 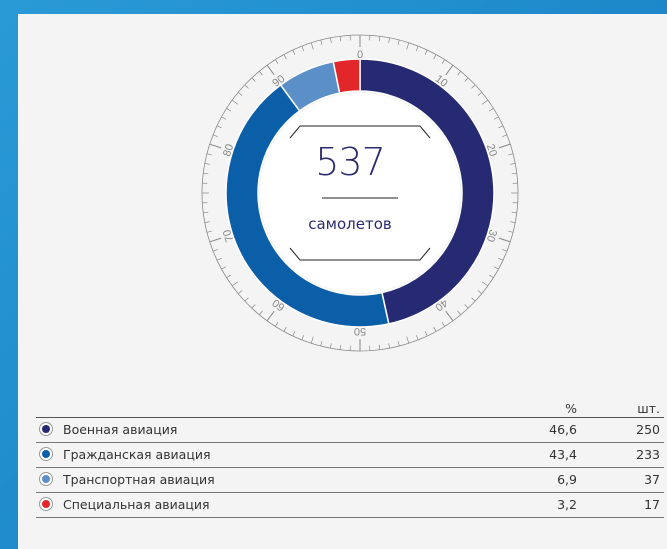 I want to click on row-percent: 43,4, so click(x=563, y=454).